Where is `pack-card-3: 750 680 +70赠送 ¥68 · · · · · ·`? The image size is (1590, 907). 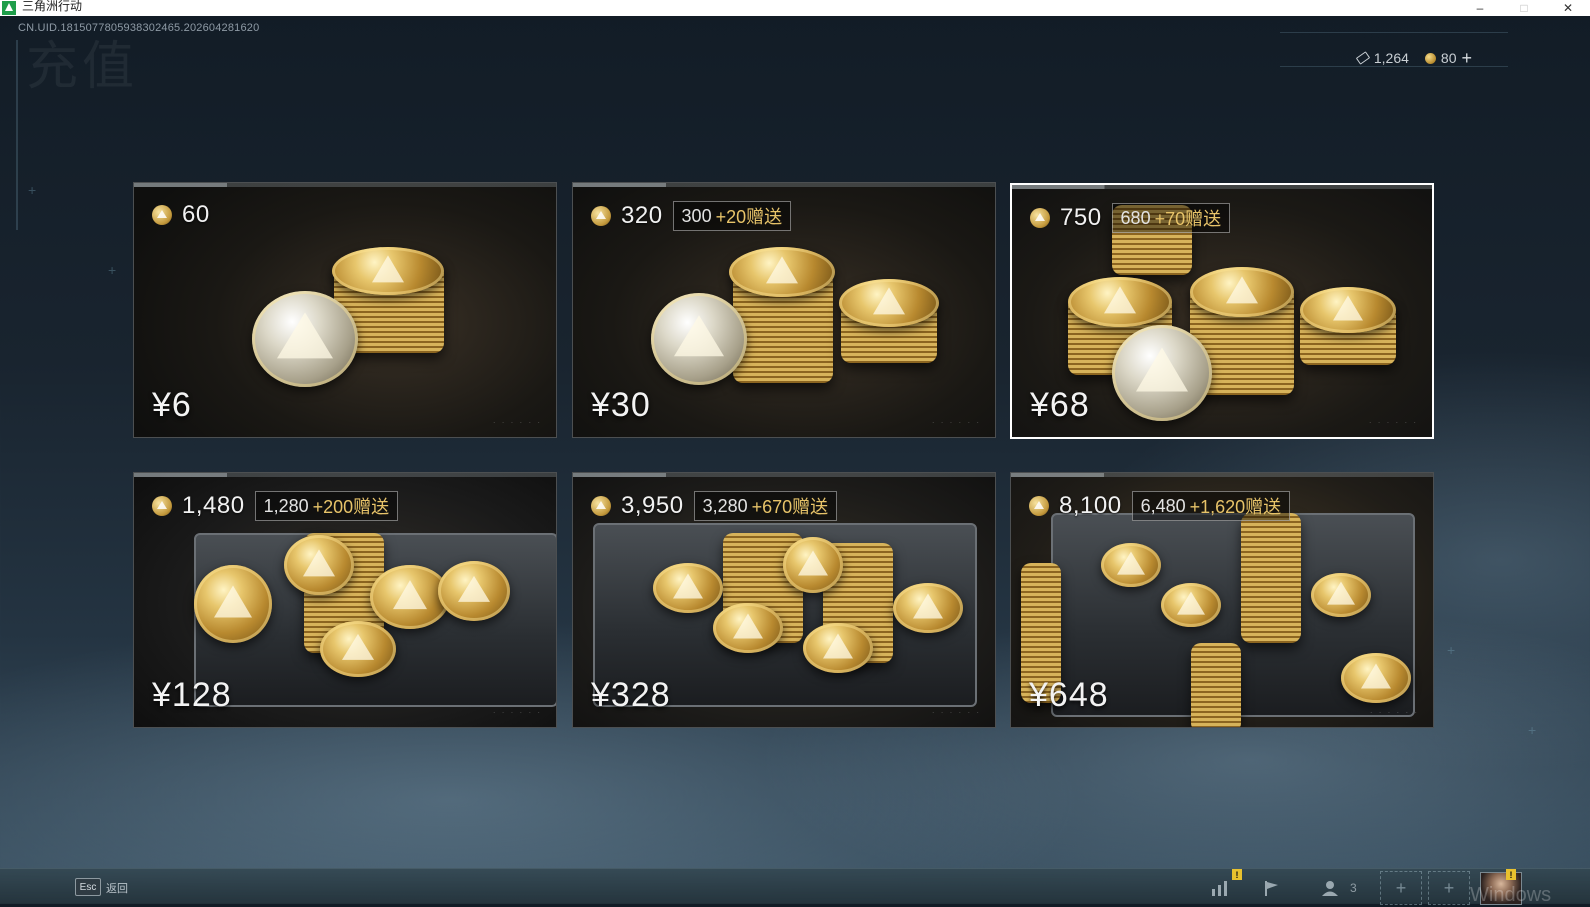 pack-card-3: 750 680 +70赠送 ¥68 · · · · · · is located at coordinates (1222, 311).